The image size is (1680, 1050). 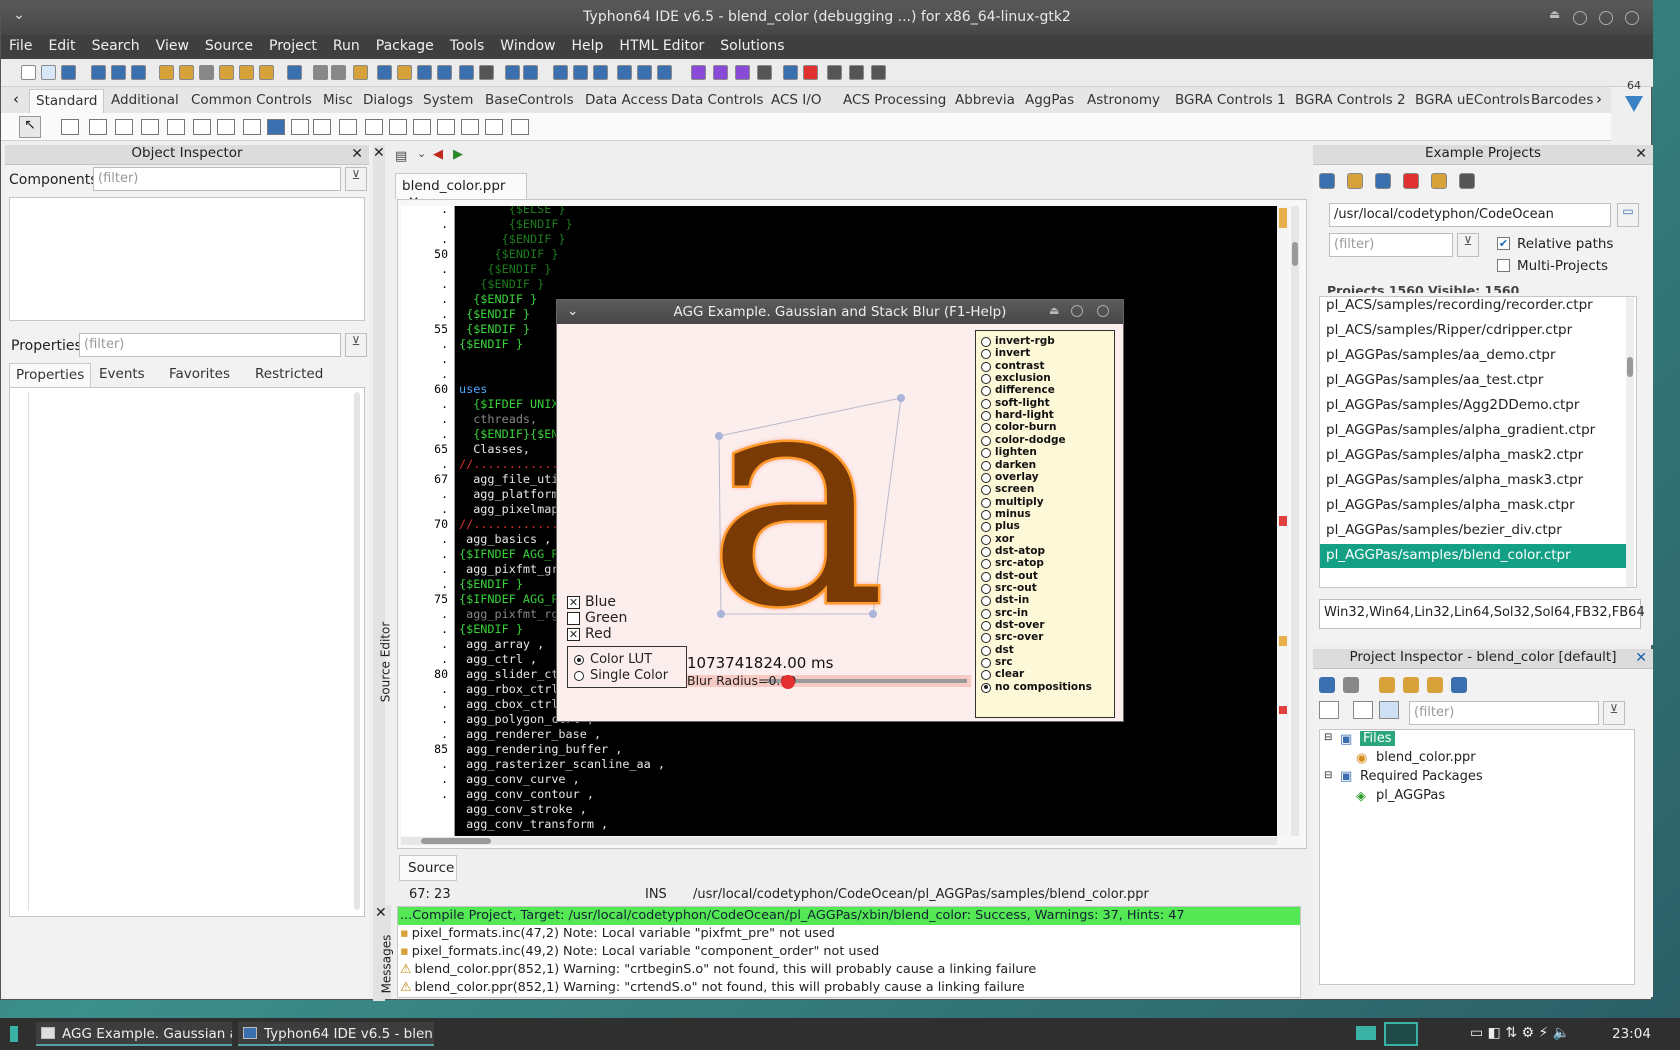 I want to click on menu-solutions: Solutions, so click(x=752, y=46).